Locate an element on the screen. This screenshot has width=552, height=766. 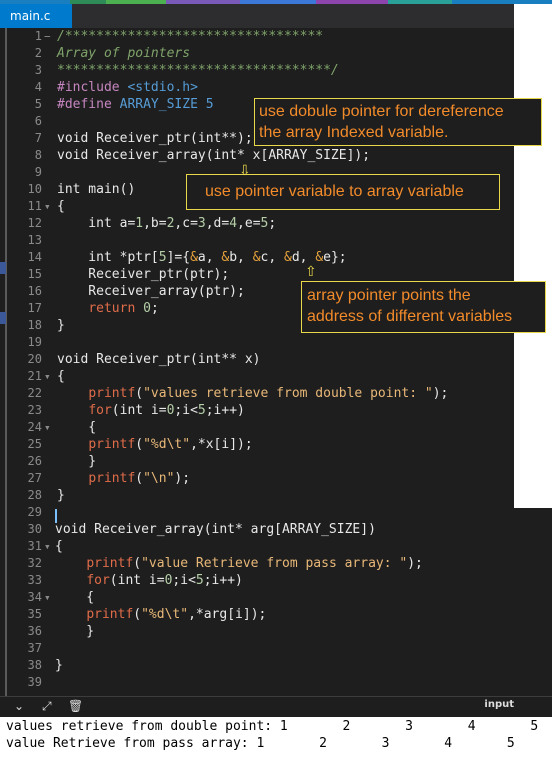
annotation-text: use dobule pointer for dereference is located at coordinates (381, 111).